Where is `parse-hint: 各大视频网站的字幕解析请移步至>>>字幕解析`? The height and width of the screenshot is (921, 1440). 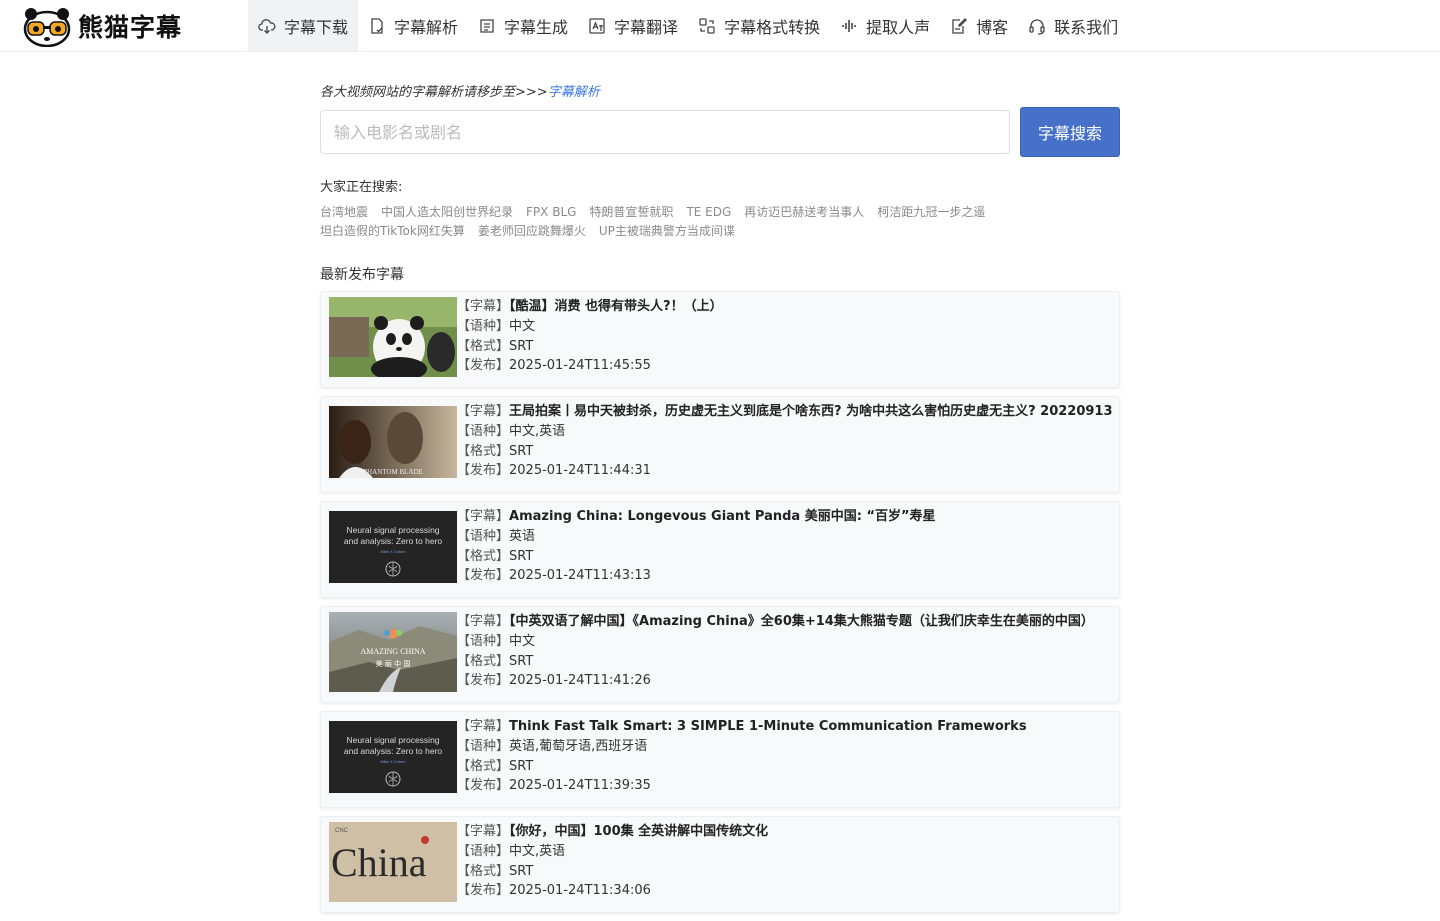
parse-hint: 各大视频网站的字幕解析请移步至>>>字幕解析 is located at coordinates (460, 90).